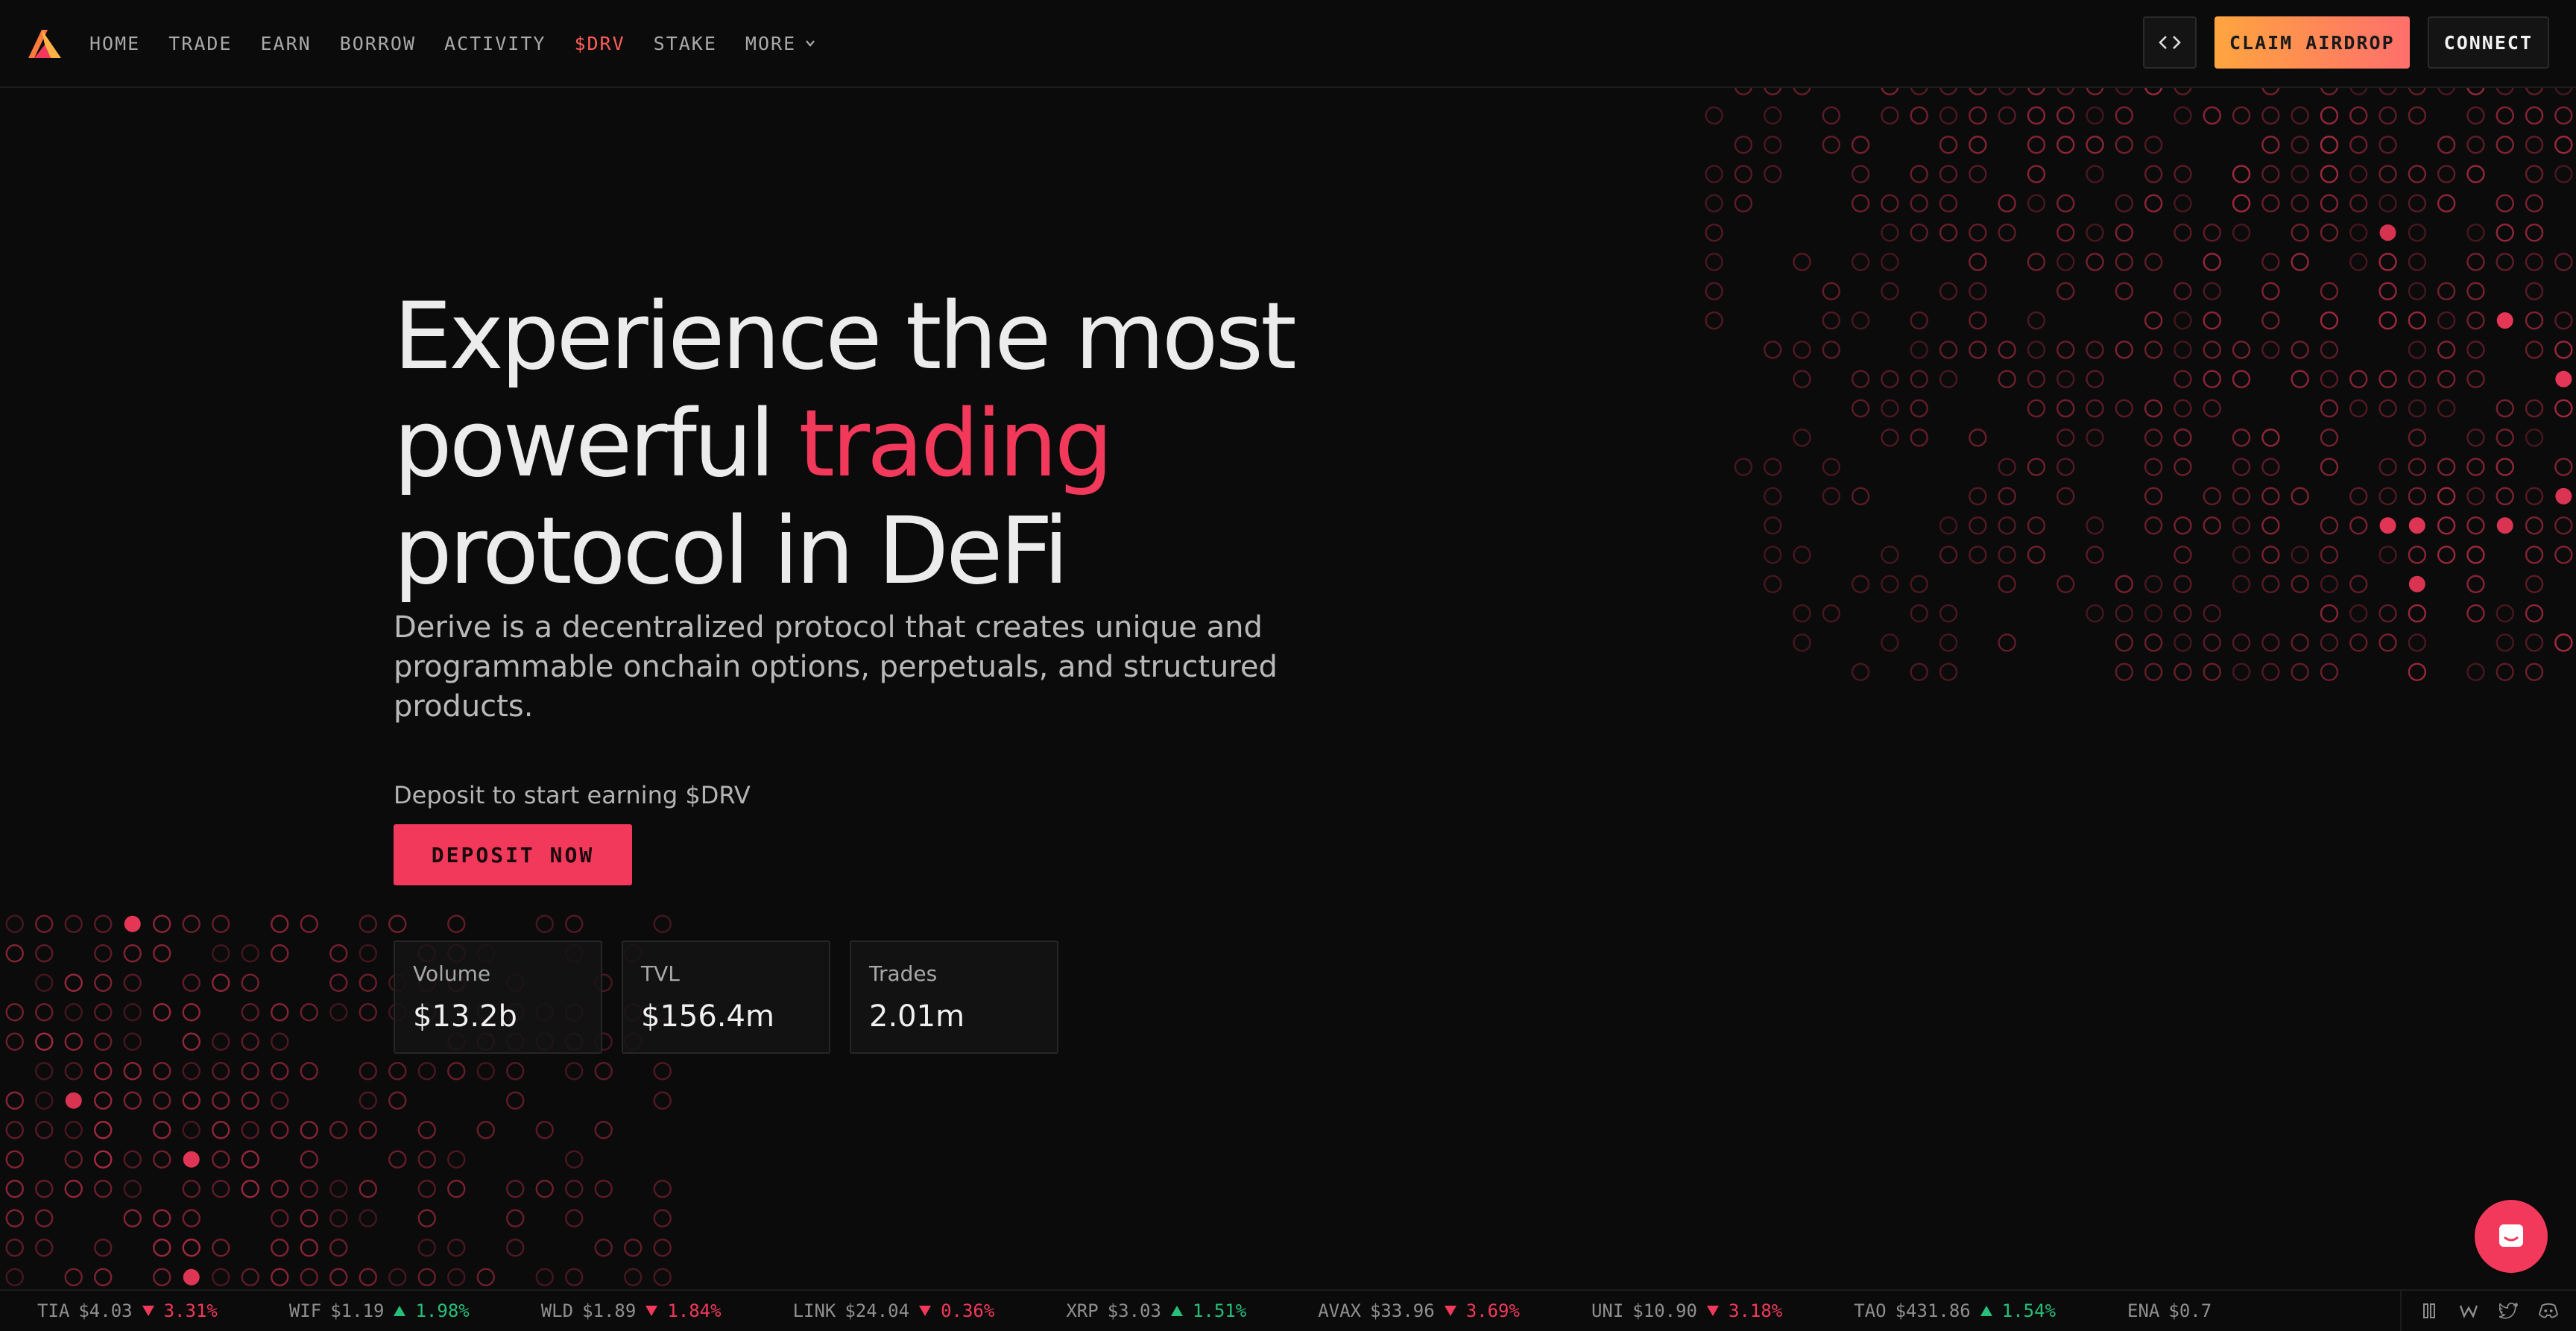 This screenshot has height=1331, width=2576. What do you see at coordinates (599, 43) in the screenshot?
I see `nav-drv: $DRV` at bounding box center [599, 43].